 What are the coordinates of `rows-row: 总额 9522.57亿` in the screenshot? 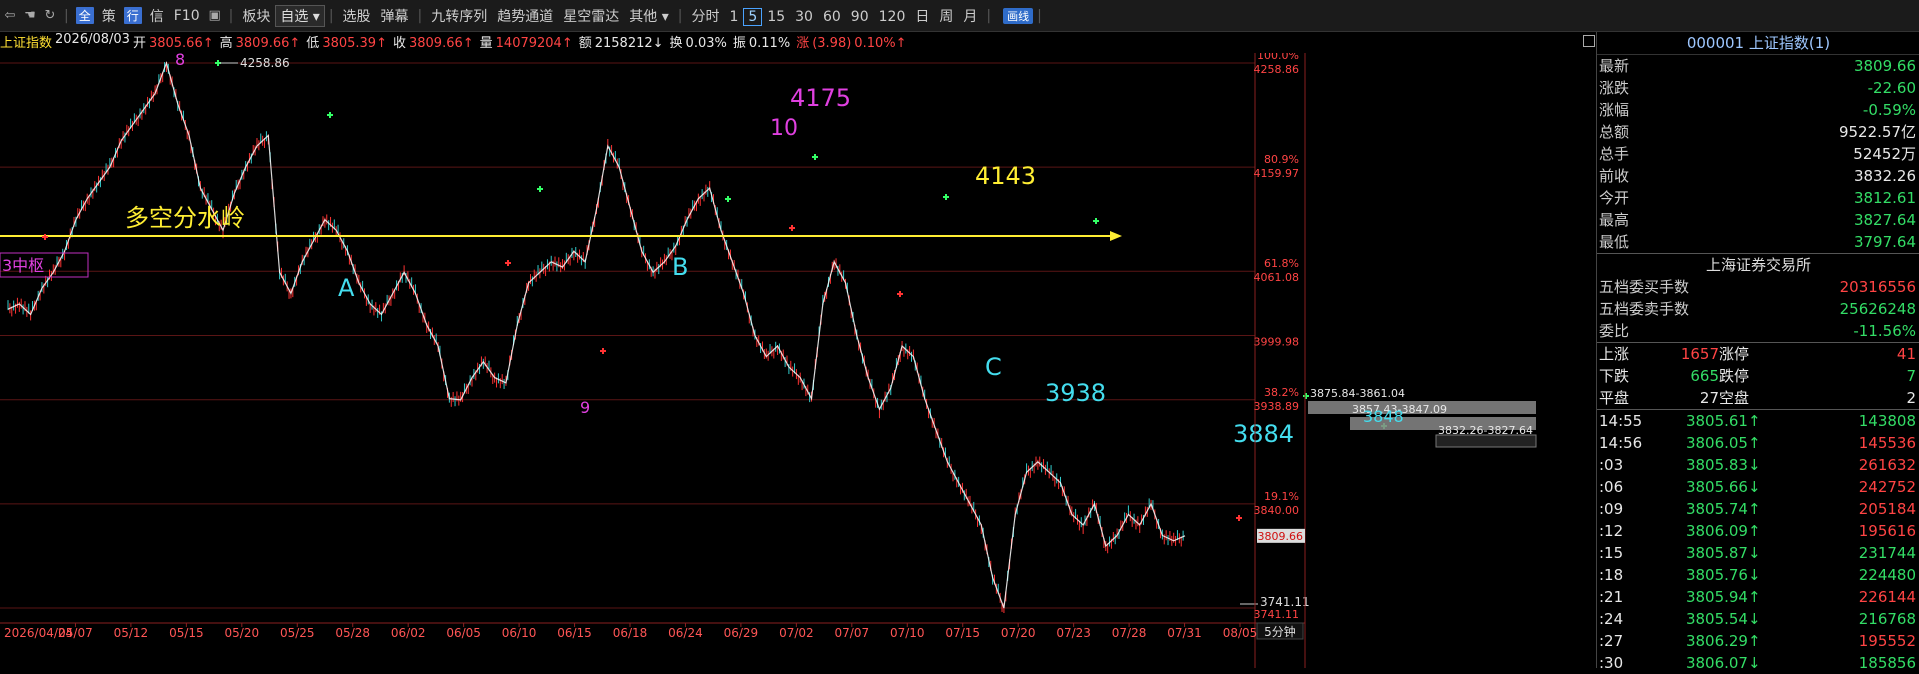 It's located at (1758, 132).